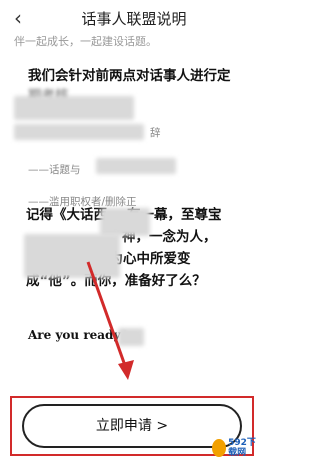 The width and height of the screenshot is (320, 461). Describe the element at coordinates (132, 426) in the screenshot. I see `apply-button: 立即申请 >` at that location.